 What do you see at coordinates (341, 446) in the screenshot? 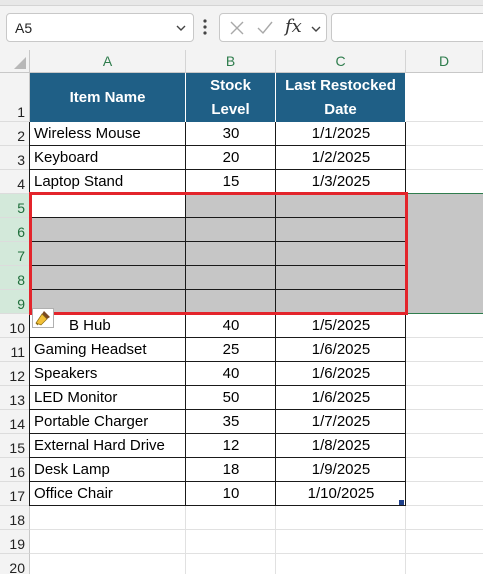
I see `cell-restock-date: 1/8/2025` at bounding box center [341, 446].